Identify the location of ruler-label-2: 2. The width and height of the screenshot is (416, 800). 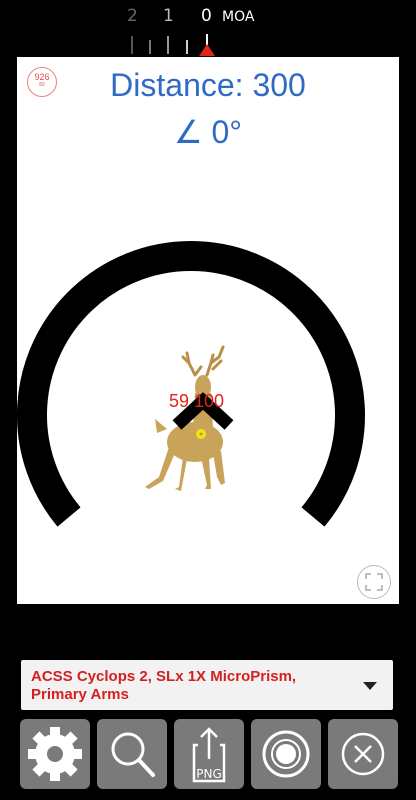
(132, 16).